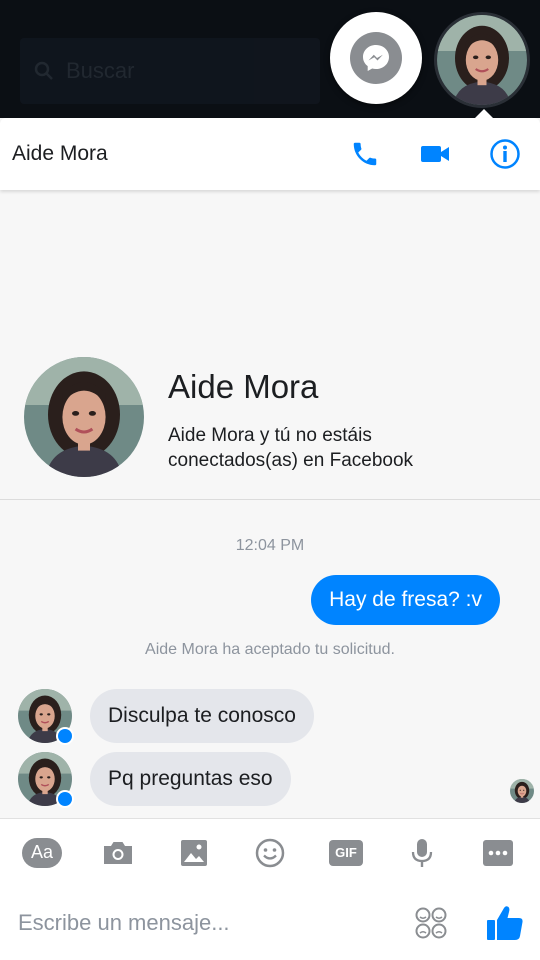  Describe the element at coordinates (100, 70) in the screenshot. I see `search-placeholder: Buscar` at that location.